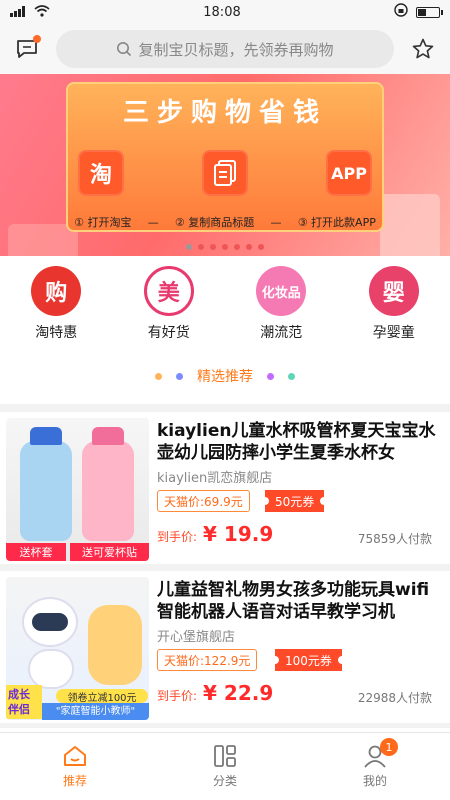 This screenshot has height=800, width=450. Describe the element at coordinates (51, 669) in the screenshot. I see `robot-body-image` at that location.